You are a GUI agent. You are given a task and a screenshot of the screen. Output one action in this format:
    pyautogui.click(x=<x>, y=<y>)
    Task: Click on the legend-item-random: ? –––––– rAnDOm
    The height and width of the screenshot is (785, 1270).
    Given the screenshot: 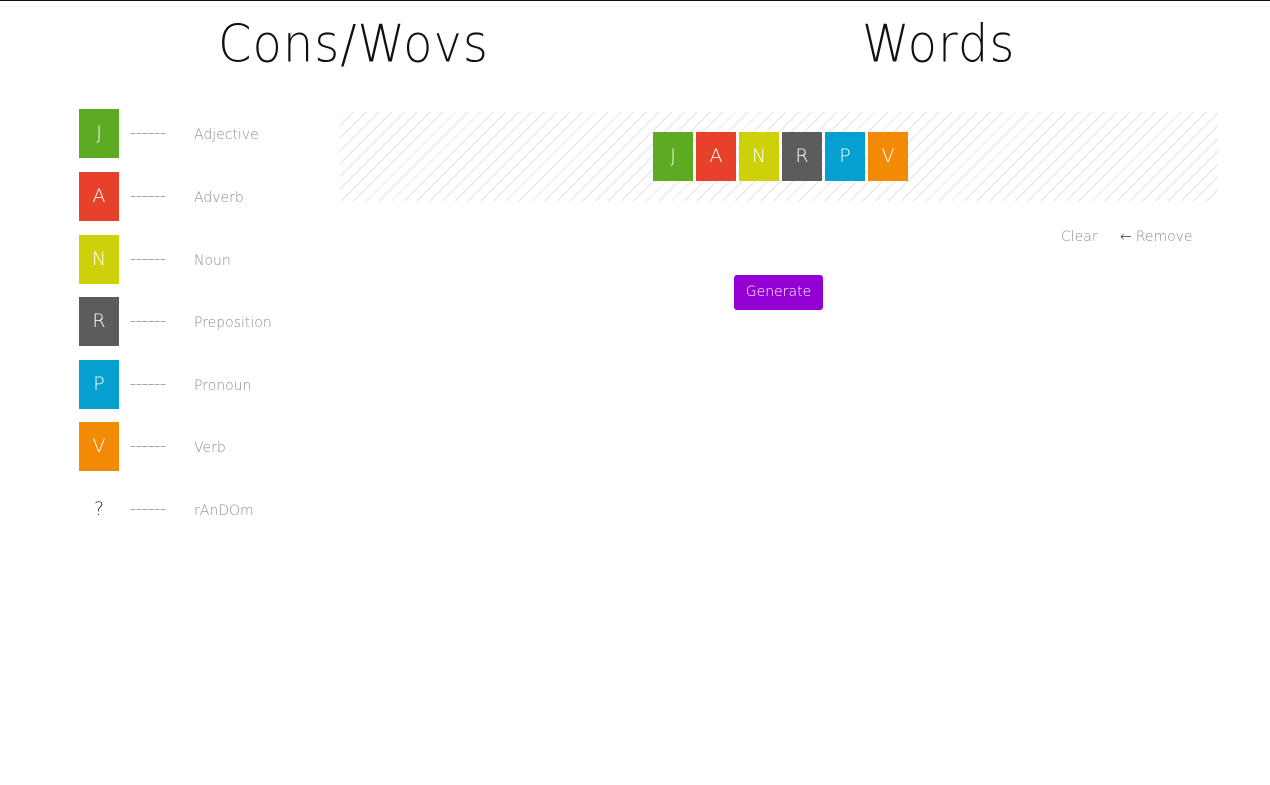 What is the action you would take?
    pyautogui.click(x=199, y=509)
    